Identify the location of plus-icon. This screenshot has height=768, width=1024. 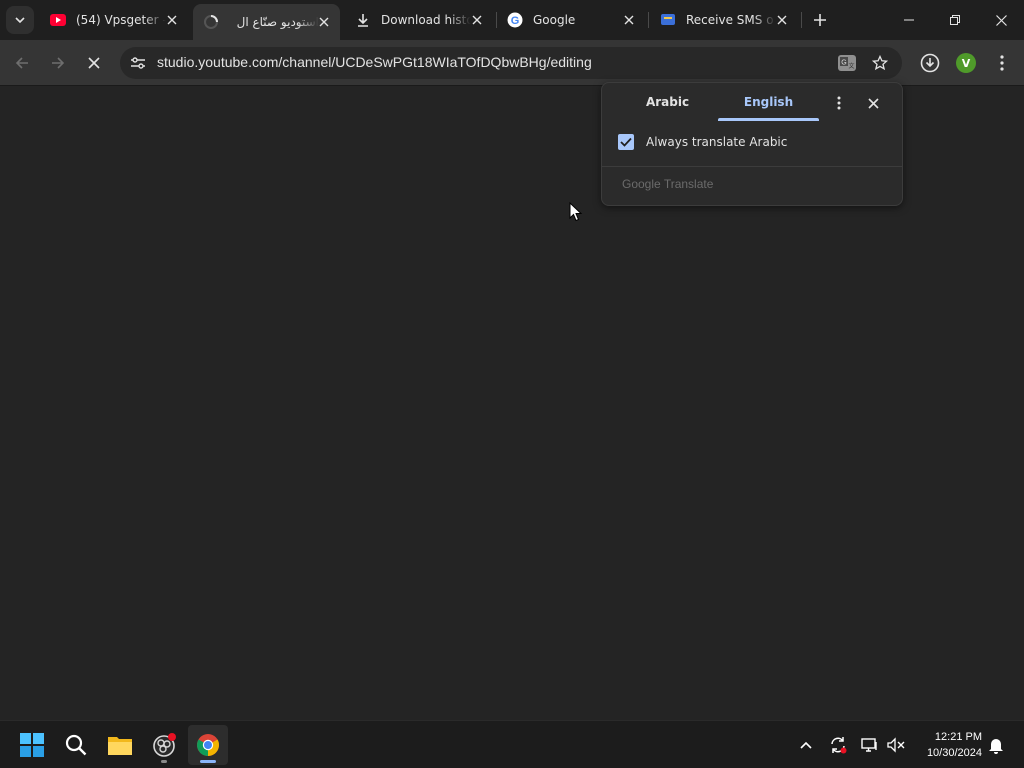
(820, 20).